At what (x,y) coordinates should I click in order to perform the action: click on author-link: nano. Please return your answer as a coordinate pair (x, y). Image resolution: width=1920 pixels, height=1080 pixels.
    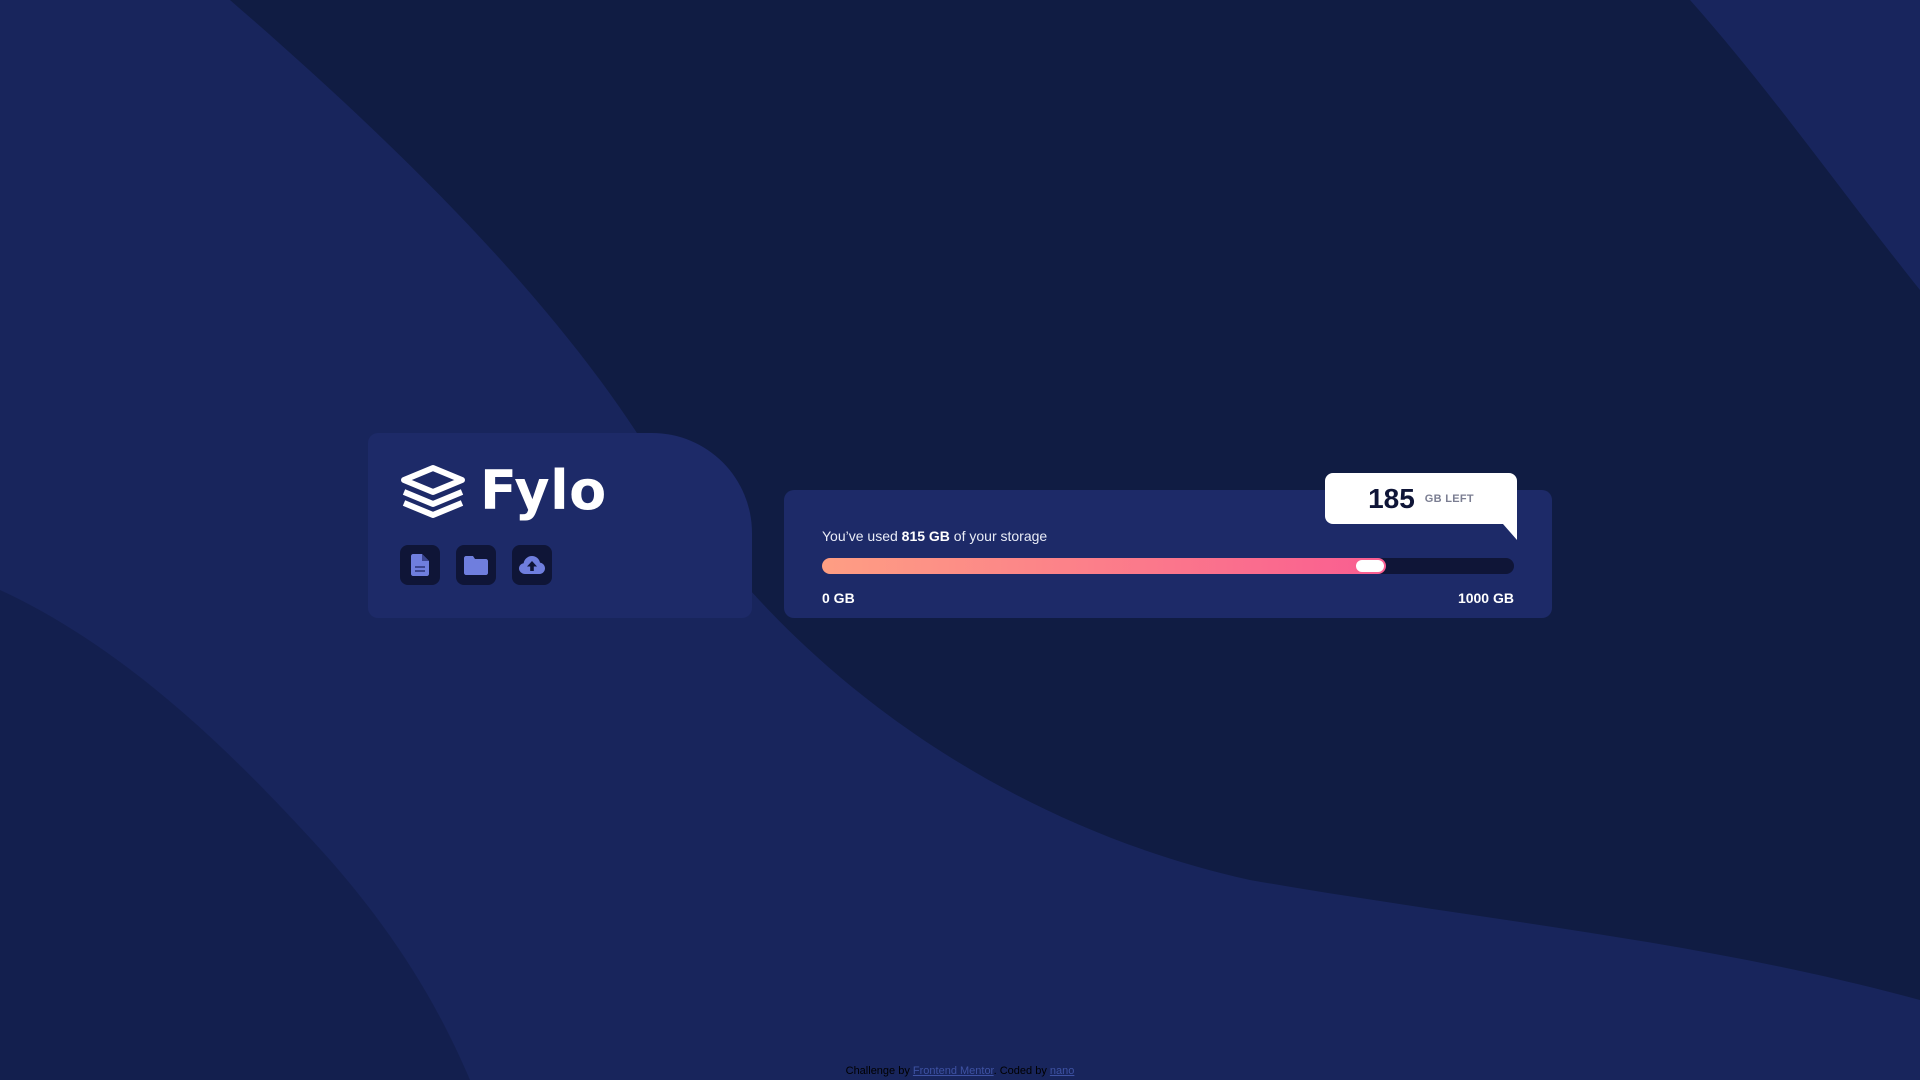
    Looking at the image, I should click on (1062, 1071).